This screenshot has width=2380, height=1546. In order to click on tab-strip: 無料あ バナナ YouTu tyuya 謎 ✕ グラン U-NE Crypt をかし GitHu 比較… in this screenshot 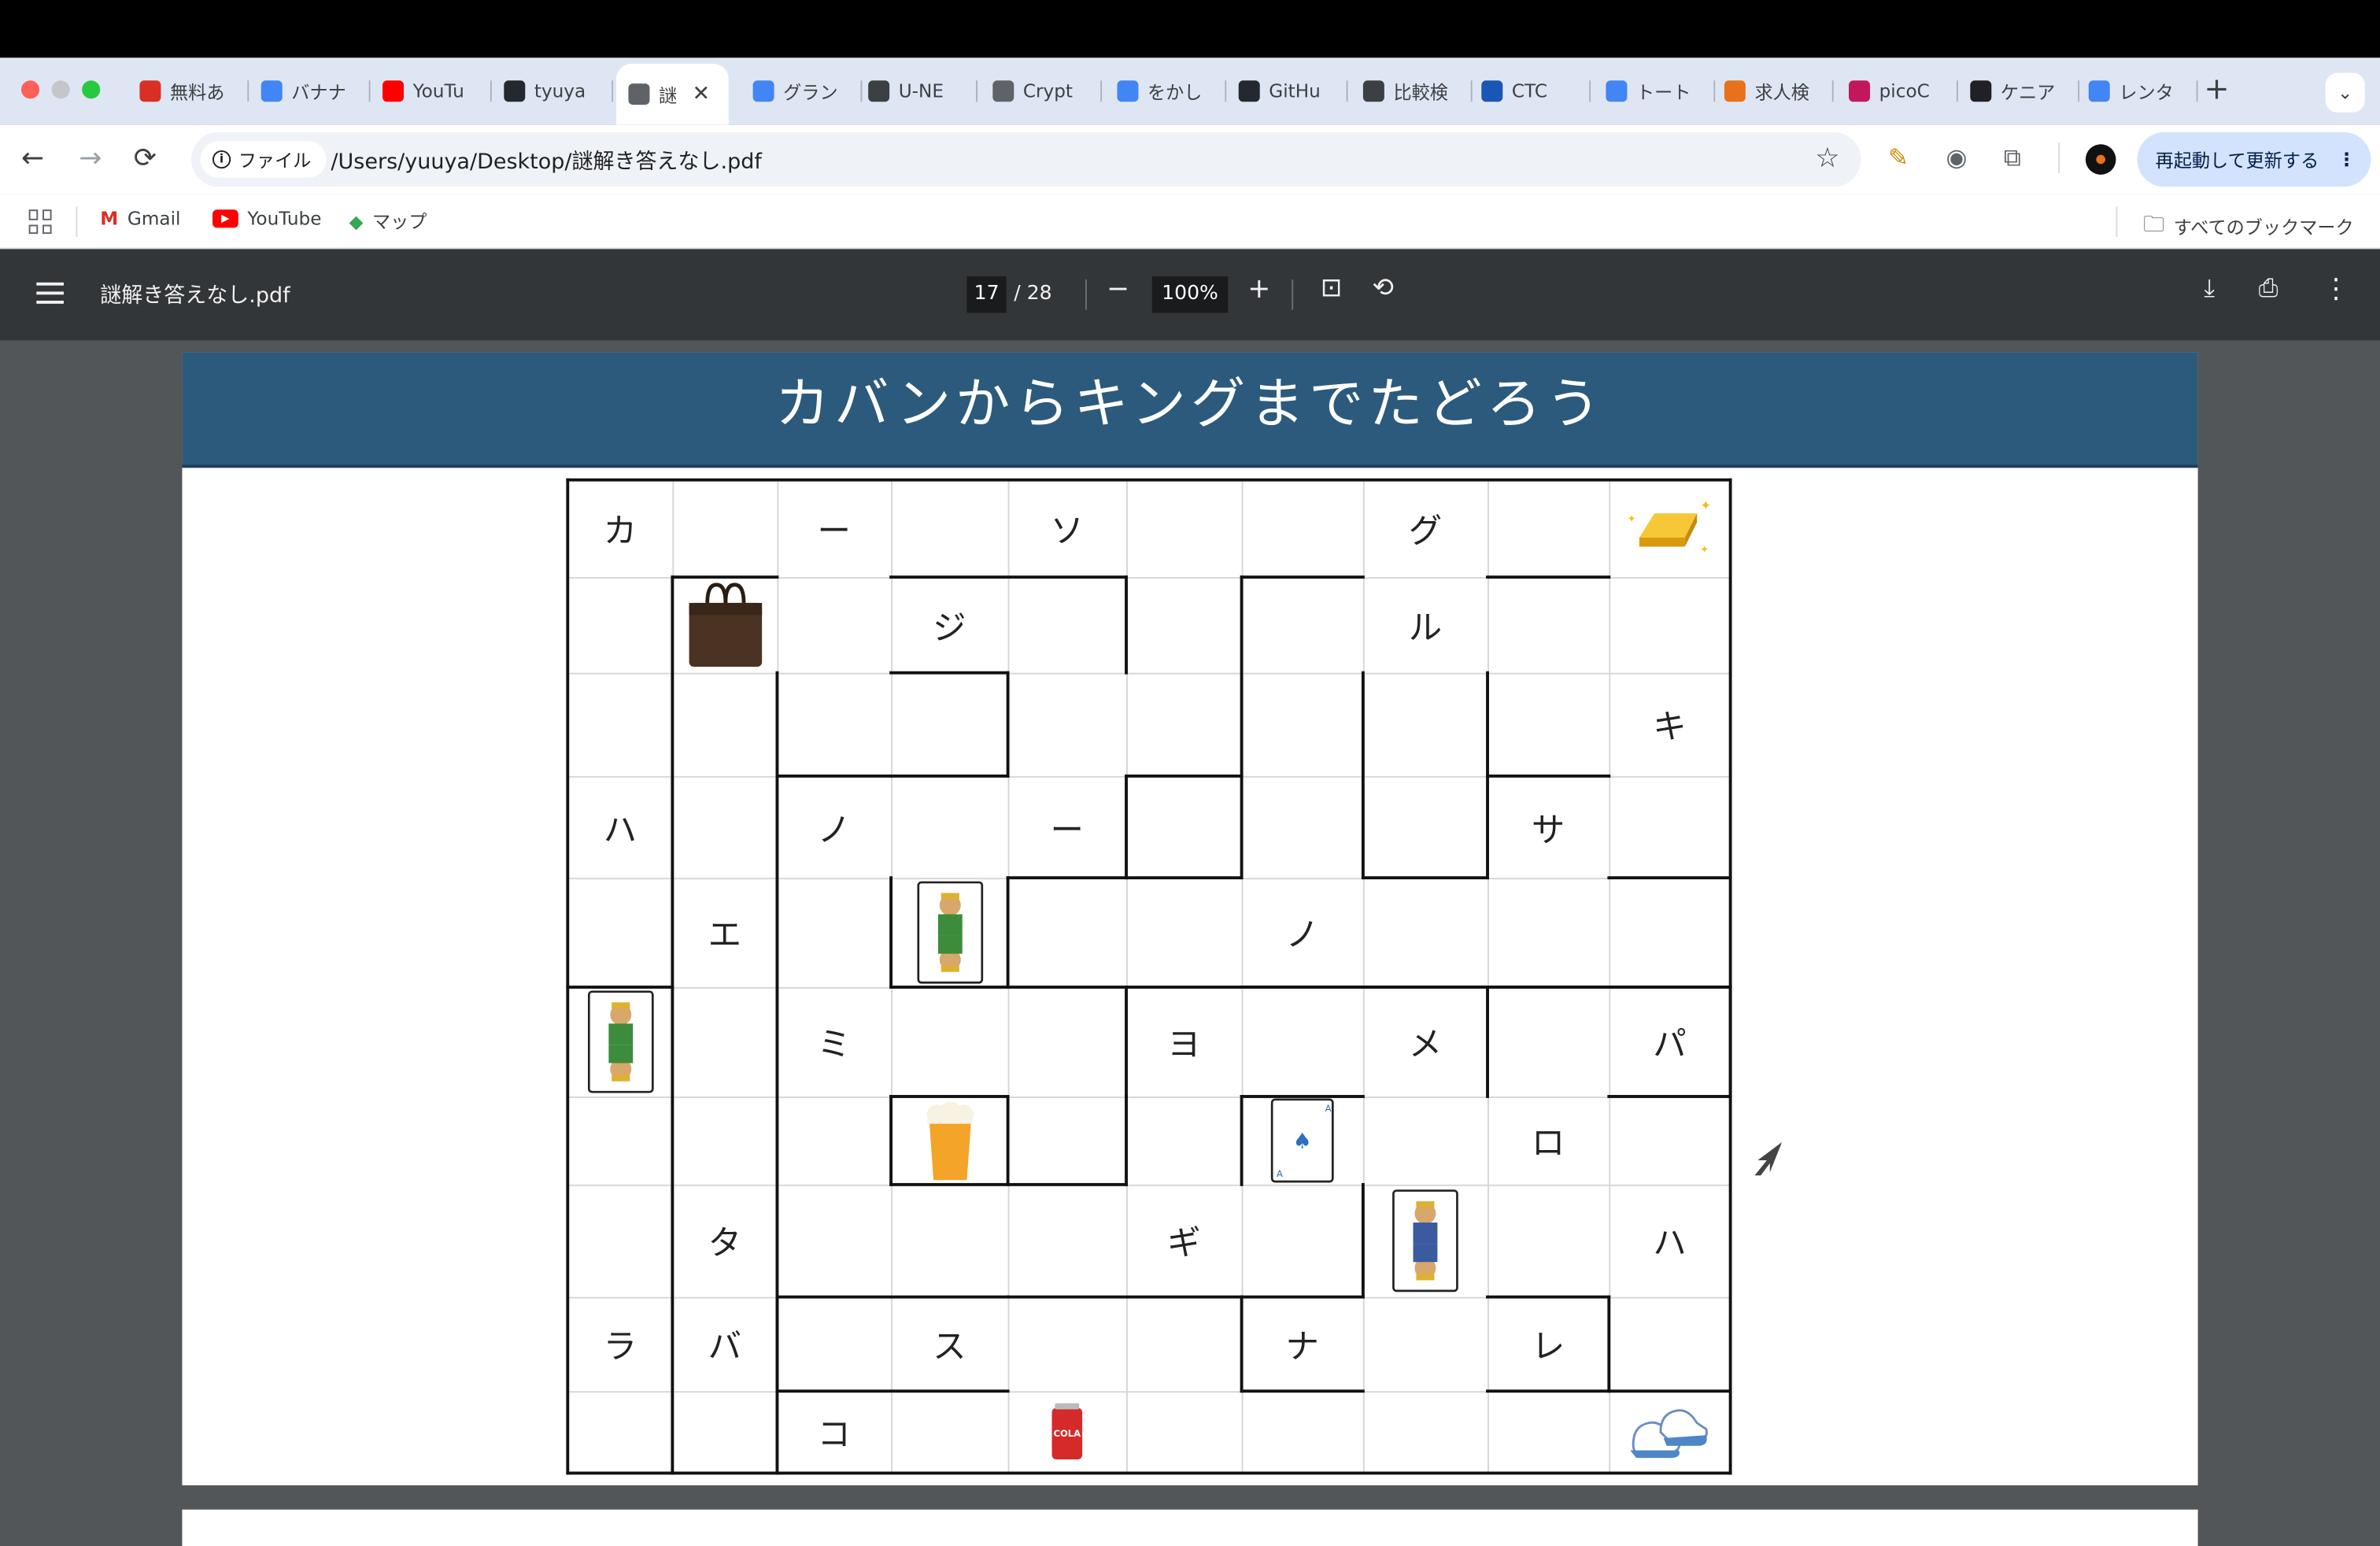, I will do `click(1190, 91)`.